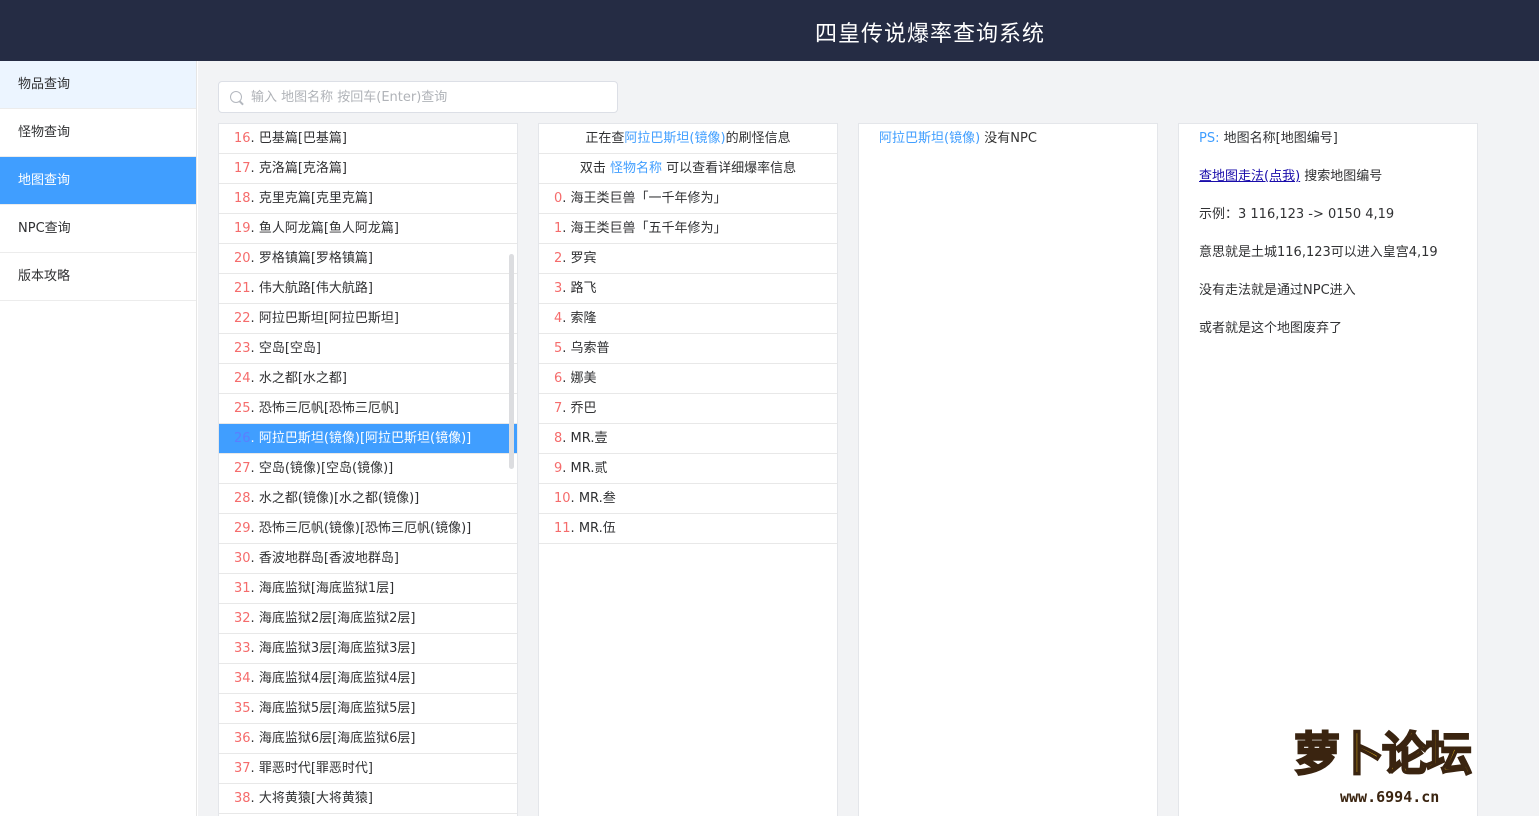 This screenshot has width=1539, height=816. I want to click on map-list-item: 16. 巴基篇[巴基篇], so click(368, 139).